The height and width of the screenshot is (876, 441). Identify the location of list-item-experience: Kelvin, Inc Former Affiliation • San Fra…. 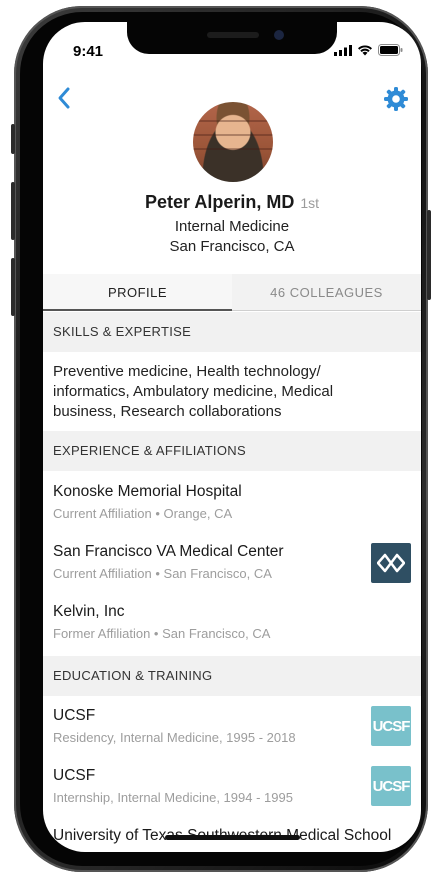
(233, 622).